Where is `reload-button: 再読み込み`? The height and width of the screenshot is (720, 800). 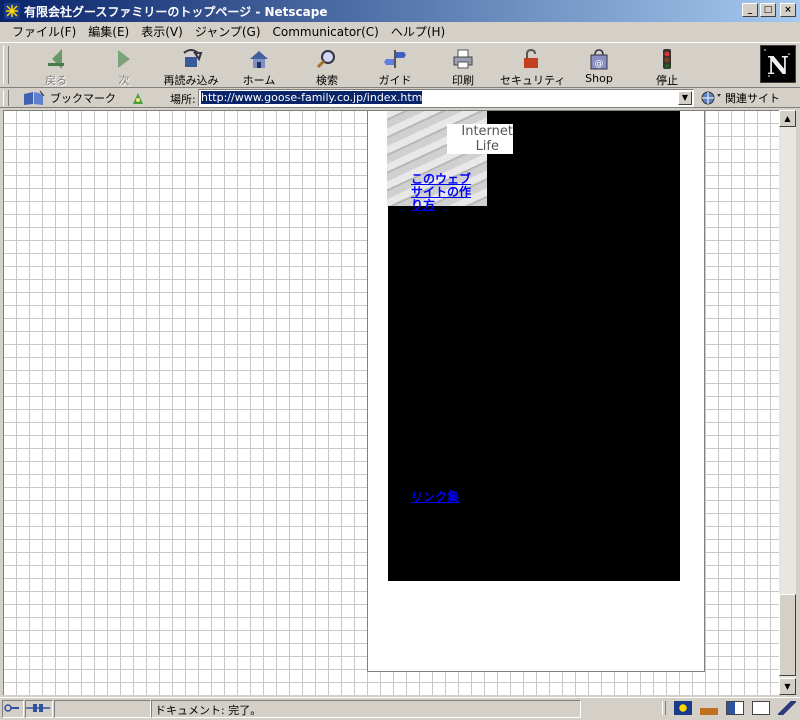
reload-button: 再読み込み is located at coordinates (191, 66).